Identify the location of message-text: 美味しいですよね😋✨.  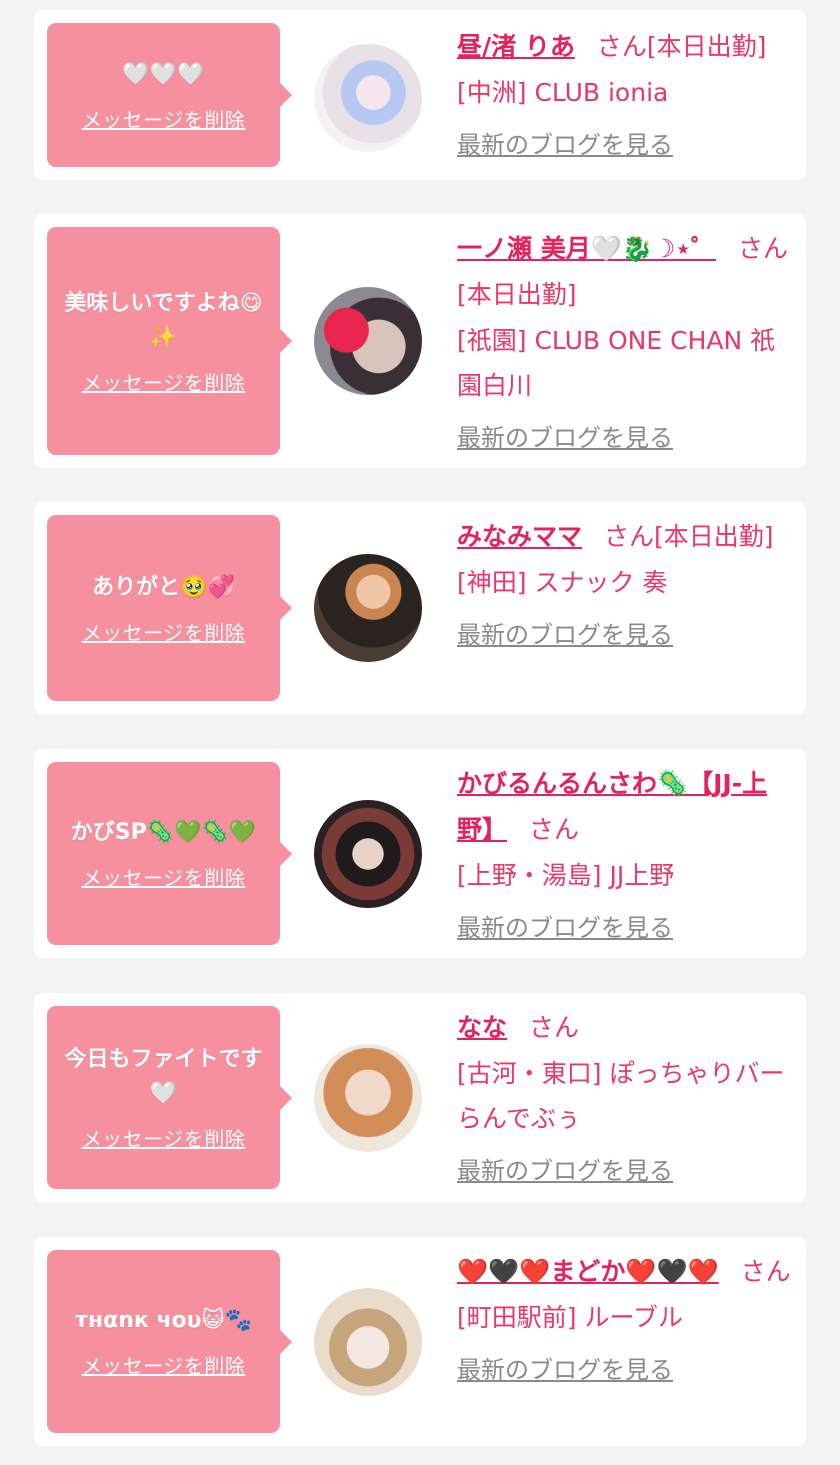
(163, 320).